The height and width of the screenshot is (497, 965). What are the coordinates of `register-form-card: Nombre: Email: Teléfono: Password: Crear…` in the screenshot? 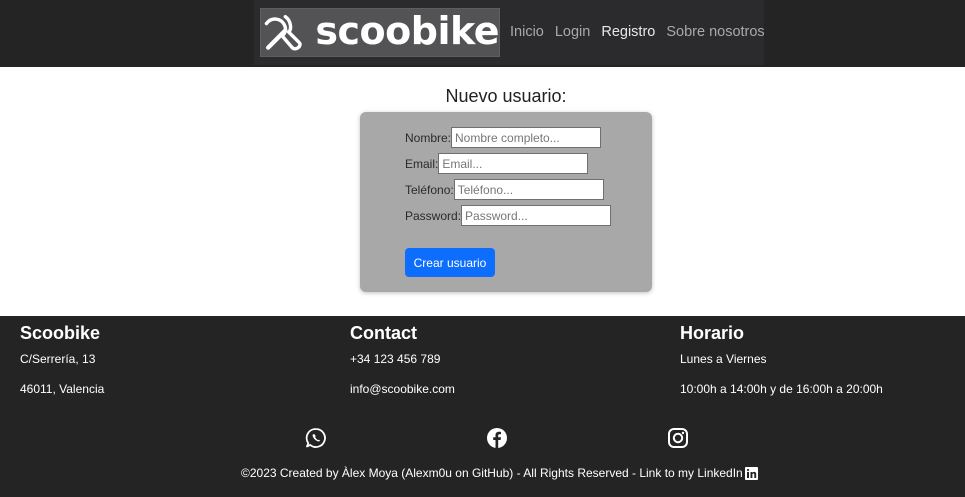 It's located at (506, 202).